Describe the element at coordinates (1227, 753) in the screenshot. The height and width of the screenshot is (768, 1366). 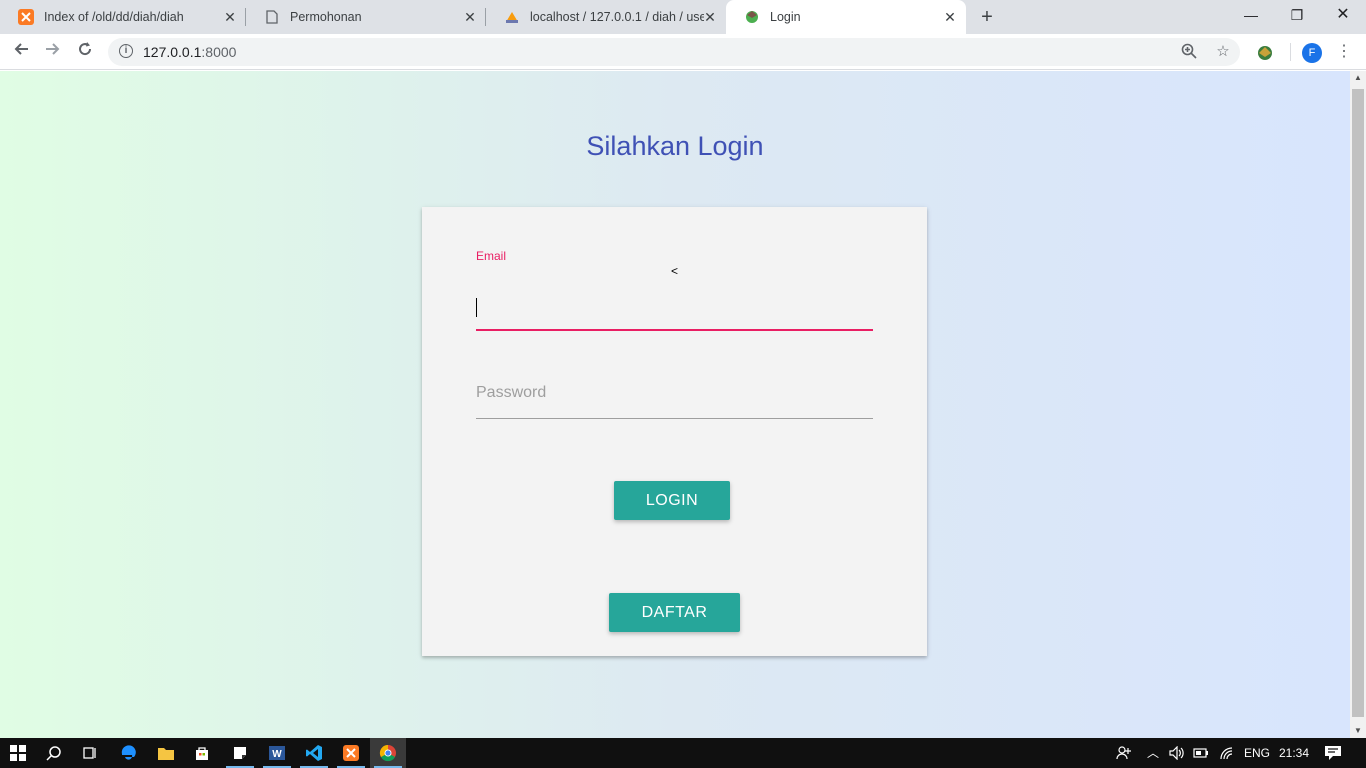
I see `wifi-icon` at that location.